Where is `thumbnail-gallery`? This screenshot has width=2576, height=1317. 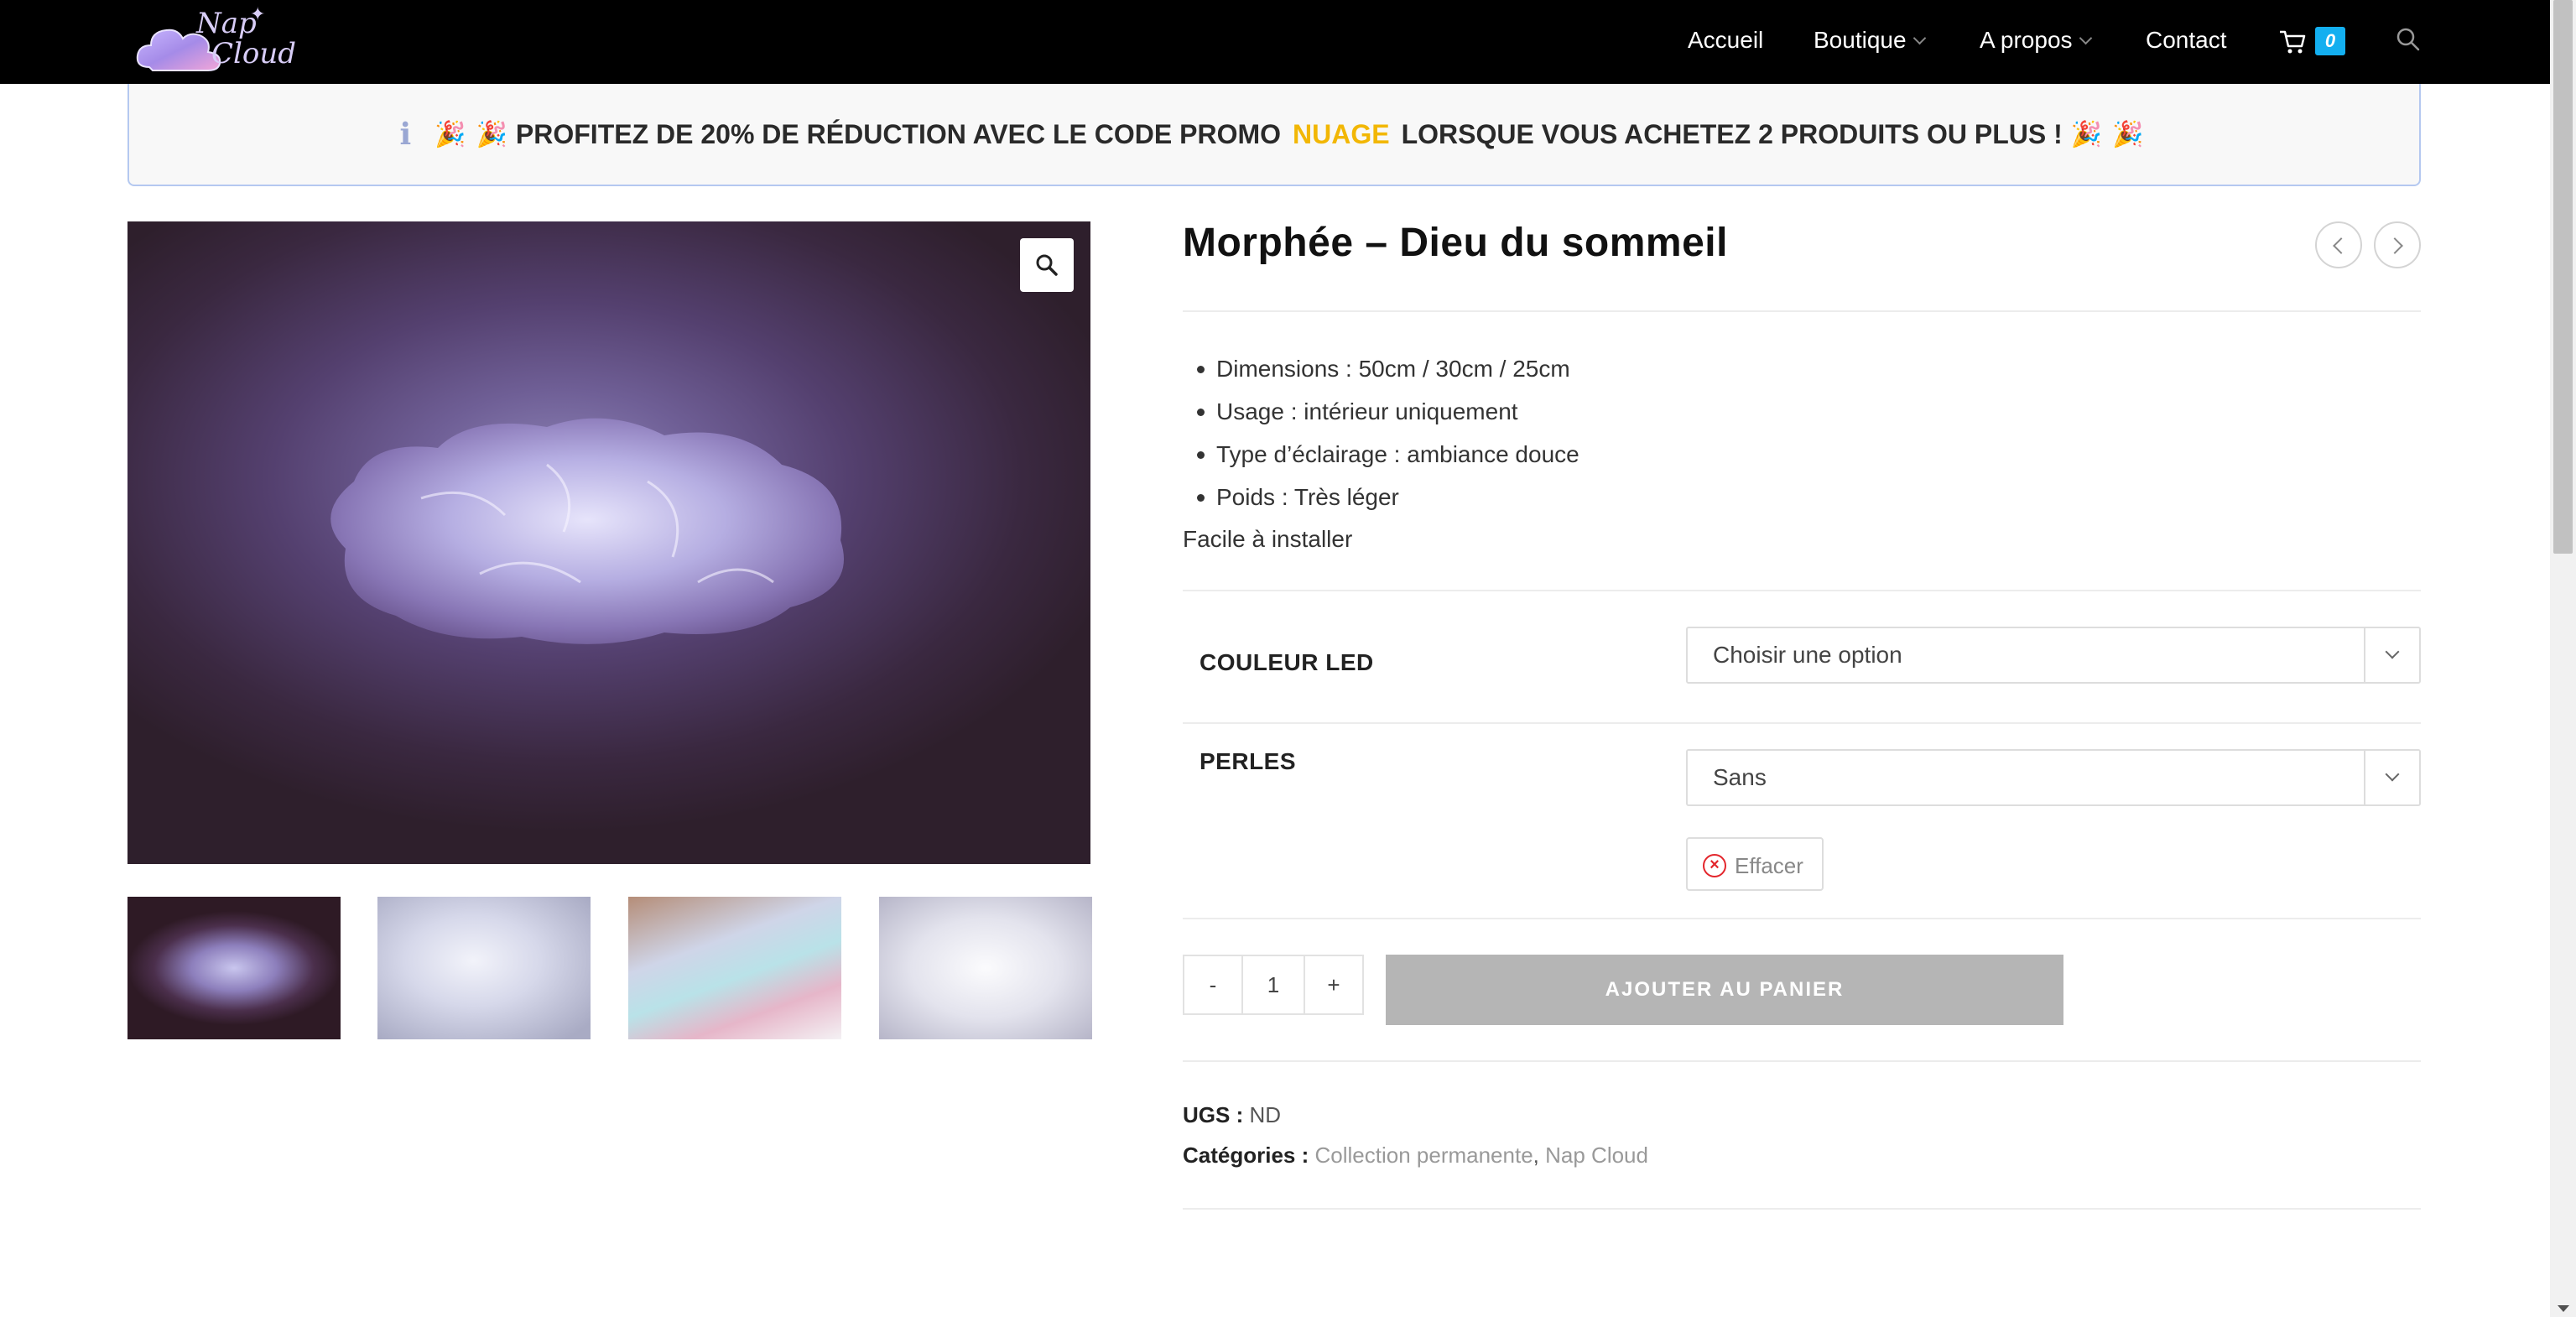
thumbnail-gallery is located at coordinates (609, 968).